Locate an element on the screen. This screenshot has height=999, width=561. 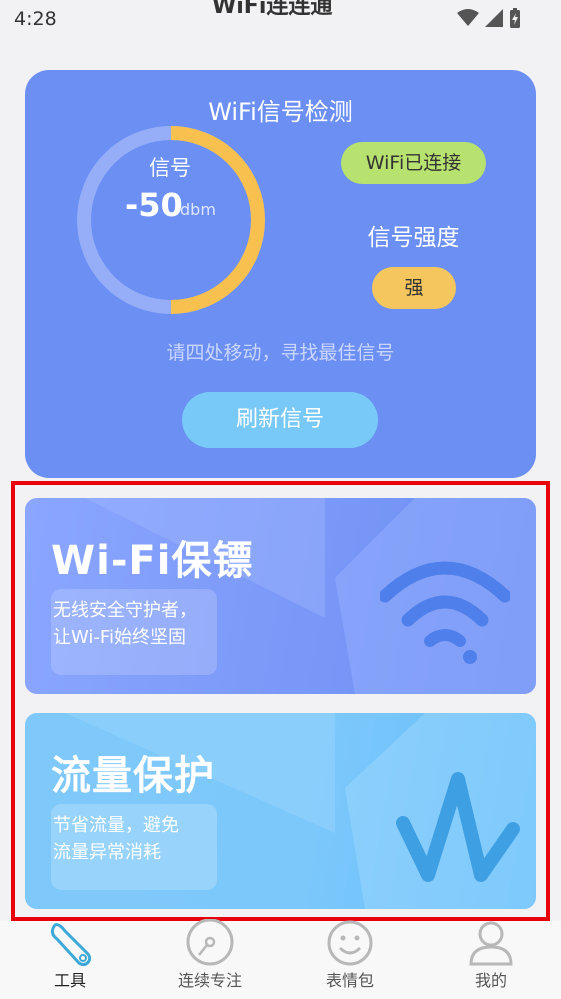
status-bar: 4:28 WiFi连连通 is located at coordinates (280, 19).